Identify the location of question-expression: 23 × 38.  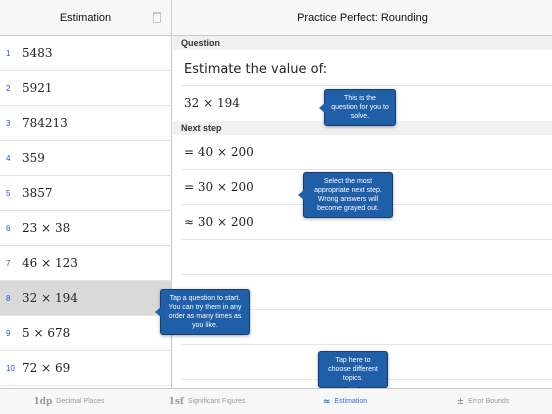
(46, 228).